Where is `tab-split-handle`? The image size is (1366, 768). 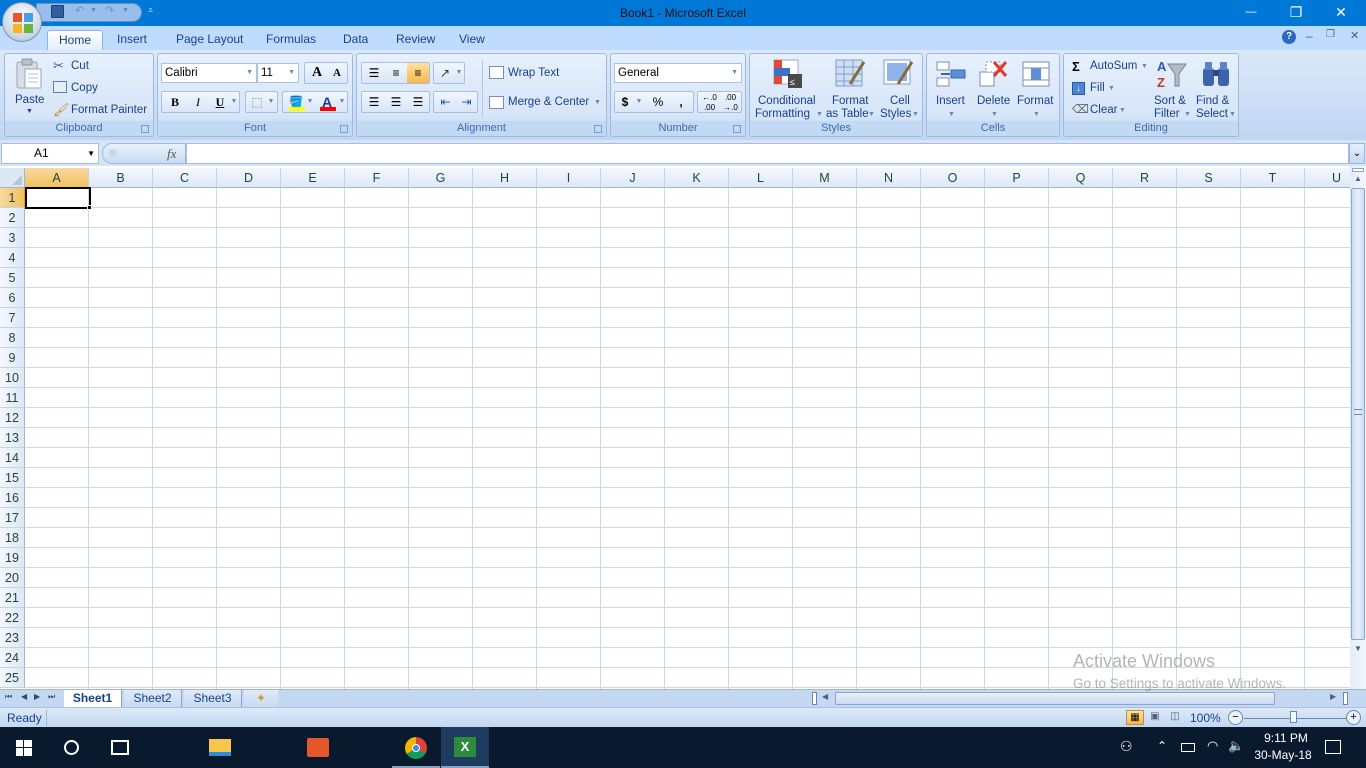 tab-split-handle is located at coordinates (814, 698).